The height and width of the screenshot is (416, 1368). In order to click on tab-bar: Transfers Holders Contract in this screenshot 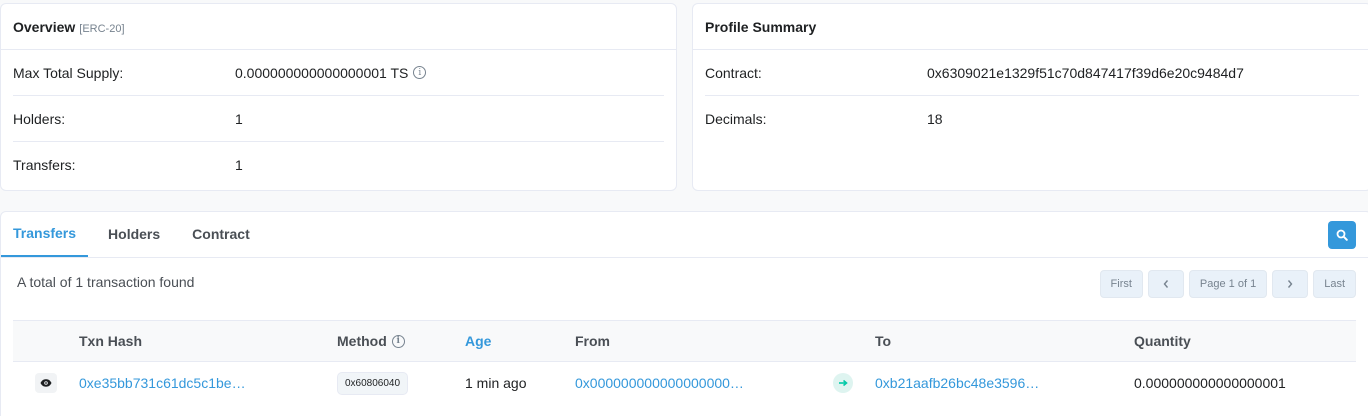, I will do `click(684, 235)`.